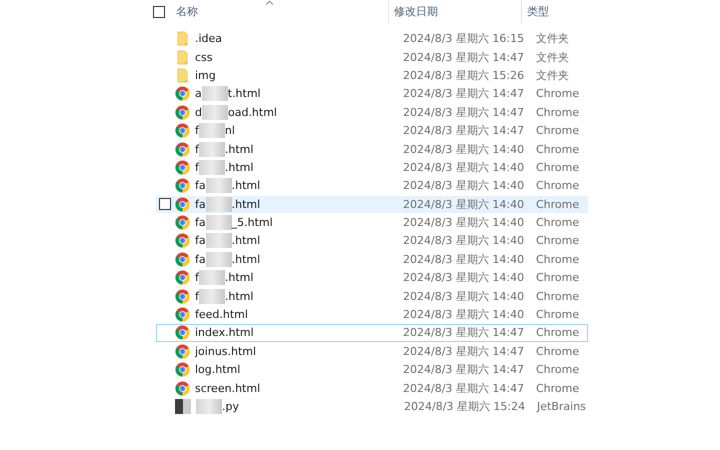 The image size is (720, 450). Describe the element at coordinates (372, 369) in the screenshot. I see `file-row: log.html 2024/8/3 星期六 14:47 Chrome` at that location.